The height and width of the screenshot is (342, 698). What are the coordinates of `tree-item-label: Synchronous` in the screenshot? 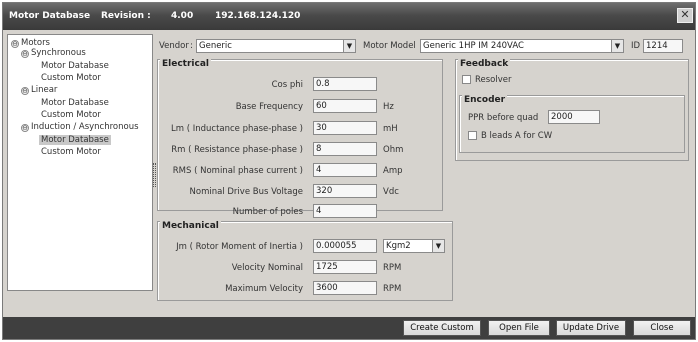 It's located at (58, 53).